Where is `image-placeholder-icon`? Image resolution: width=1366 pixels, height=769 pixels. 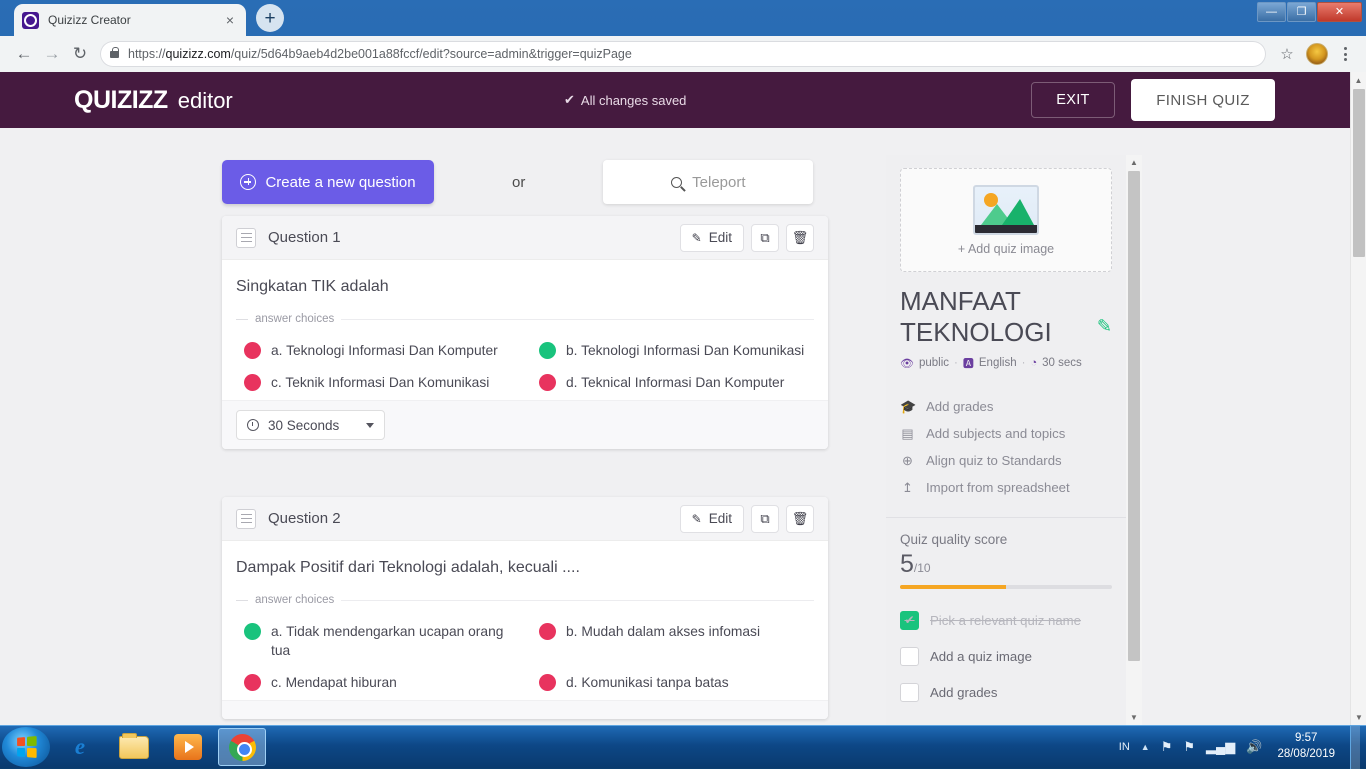 image-placeholder-icon is located at coordinates (1006, 209).